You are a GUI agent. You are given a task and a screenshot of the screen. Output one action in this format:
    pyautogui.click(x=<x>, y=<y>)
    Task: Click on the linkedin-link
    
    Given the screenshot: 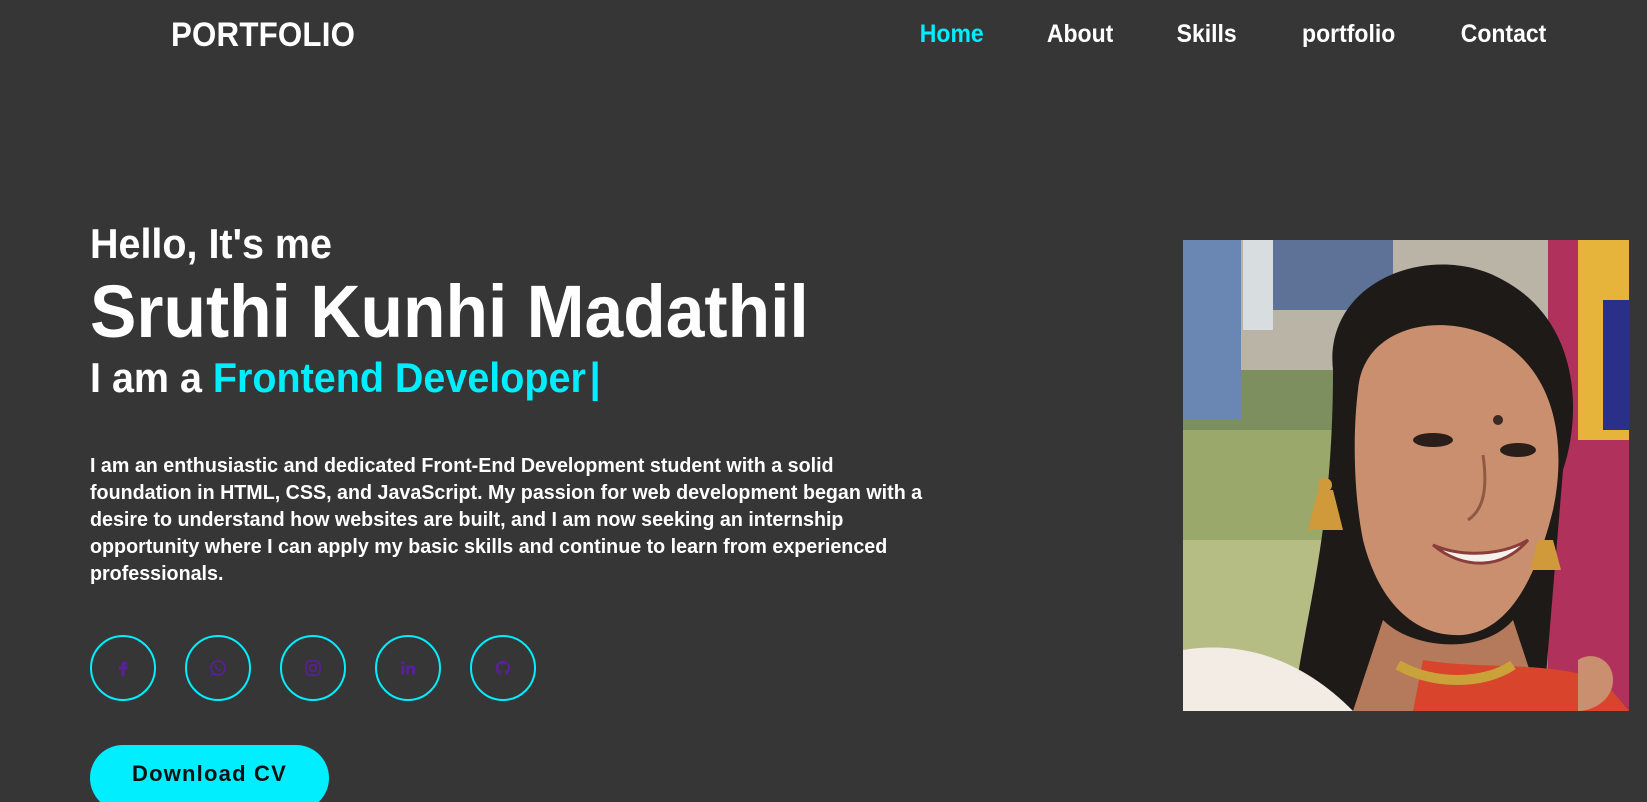 What is the action you would take?
    pyautogui.click(x=408, y=668)
    